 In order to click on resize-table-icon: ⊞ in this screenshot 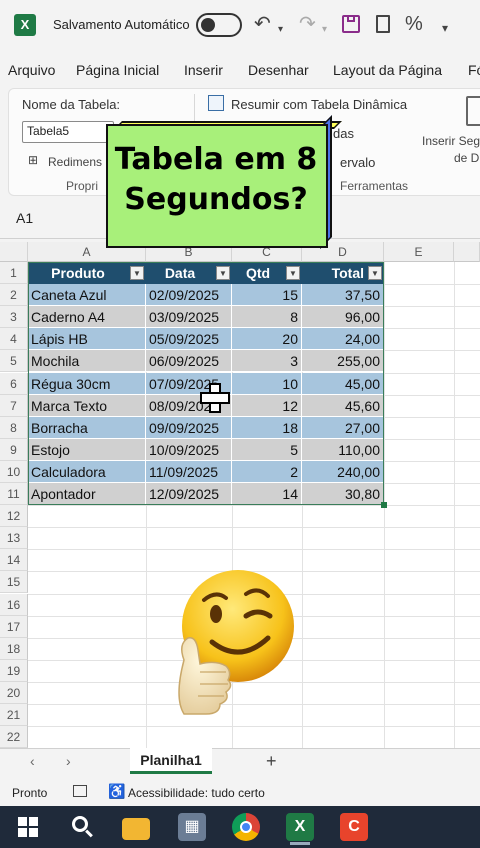, I will do `click(33, 160)`.